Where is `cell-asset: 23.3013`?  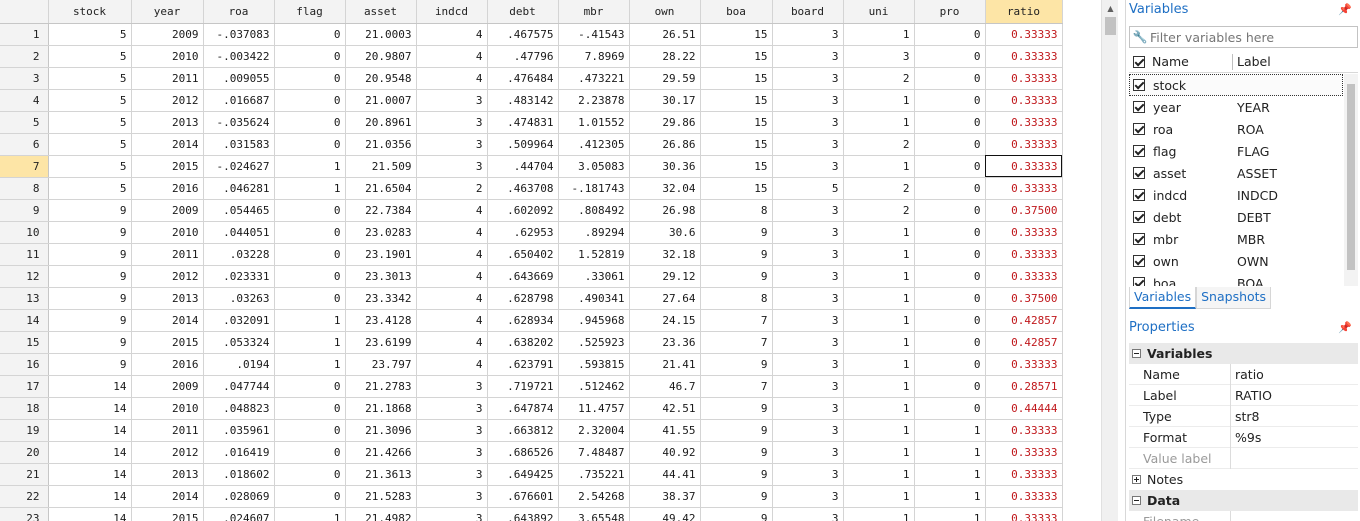
cell-asset: 23.3013 is located at coordinates (381, 276).